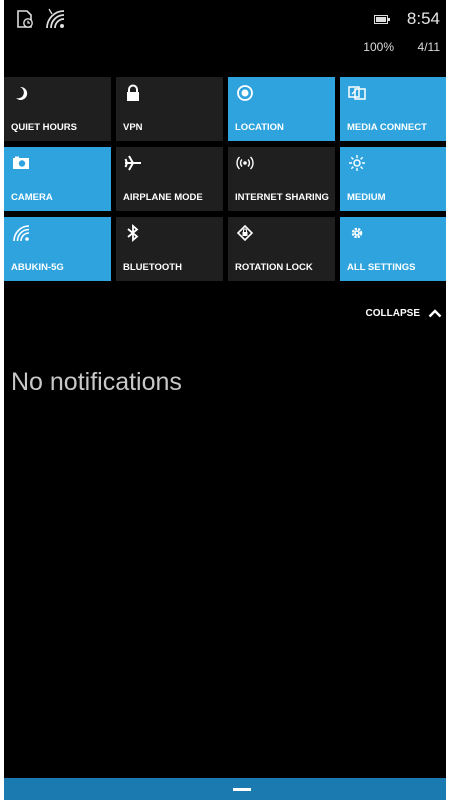 This screenshot has width=450, height=800. I want to click on tile-bluetooth: BLUETOOTH, so click(169, 249).